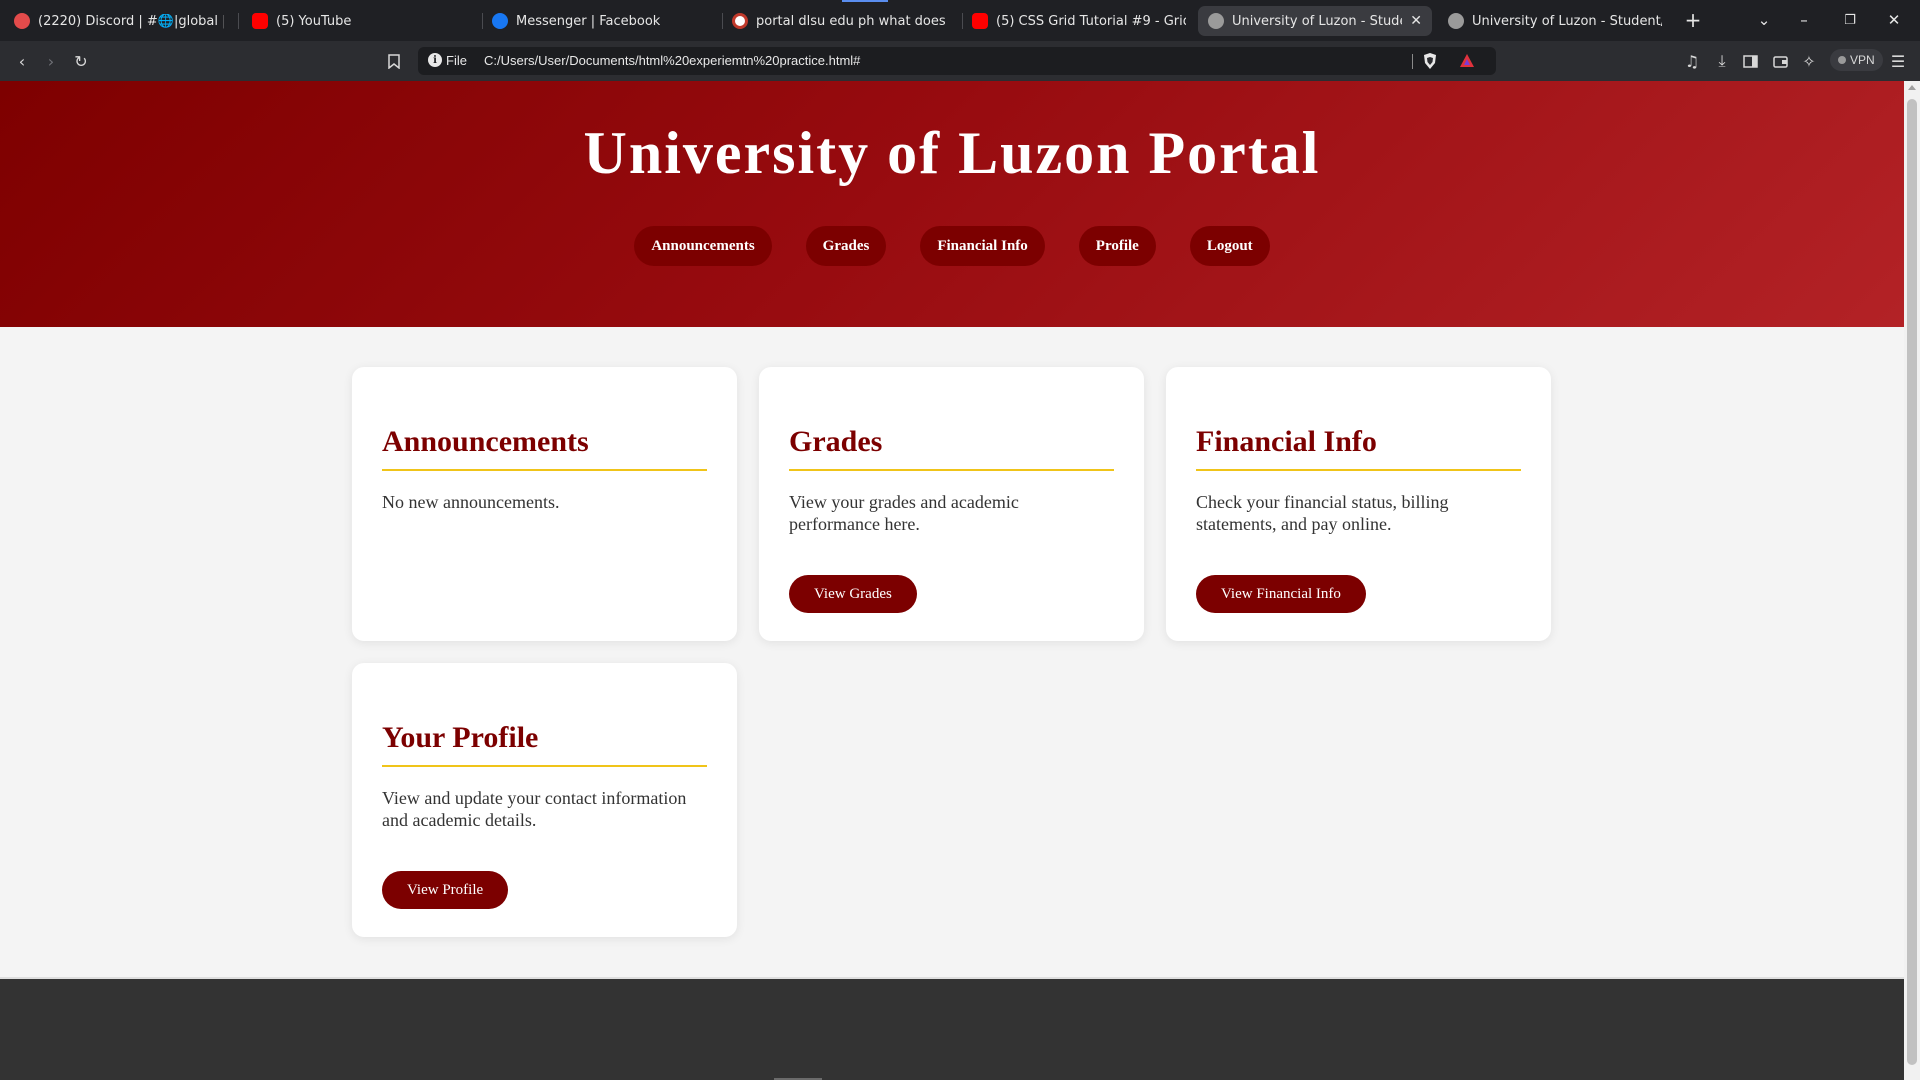 The width and height of the screenshot is (1920, 1080). Describe the element at coordinates (853, 594) in the screenshot. I see `view-grades-button: View Grades` at that location.